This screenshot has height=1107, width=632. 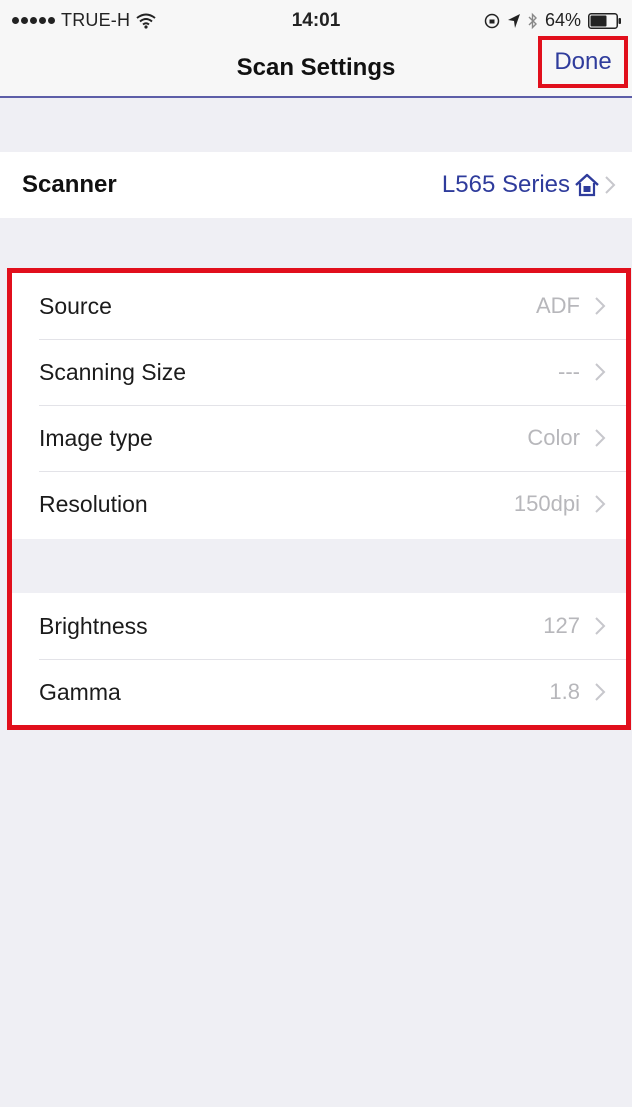 What do you see at coordinates (319, 626) in the screenshot?
I see `brightness-row: Brightness 127` at bounding box center [319, 626].